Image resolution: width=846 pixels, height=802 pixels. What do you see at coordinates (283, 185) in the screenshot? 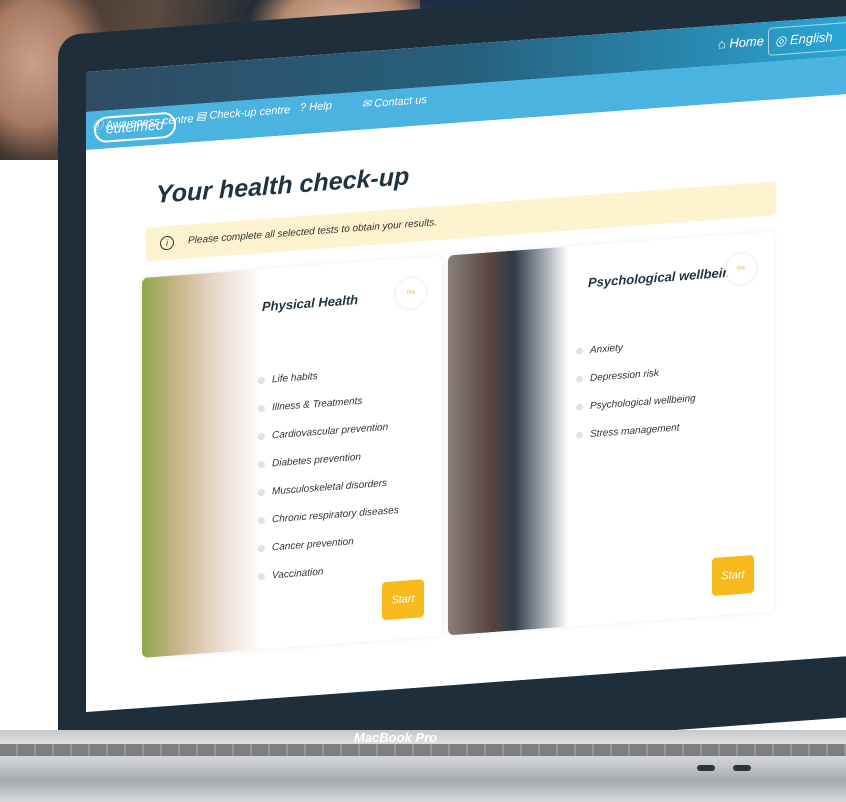
I see `page-title: Your health check-up` at bounding box center [283, 185].